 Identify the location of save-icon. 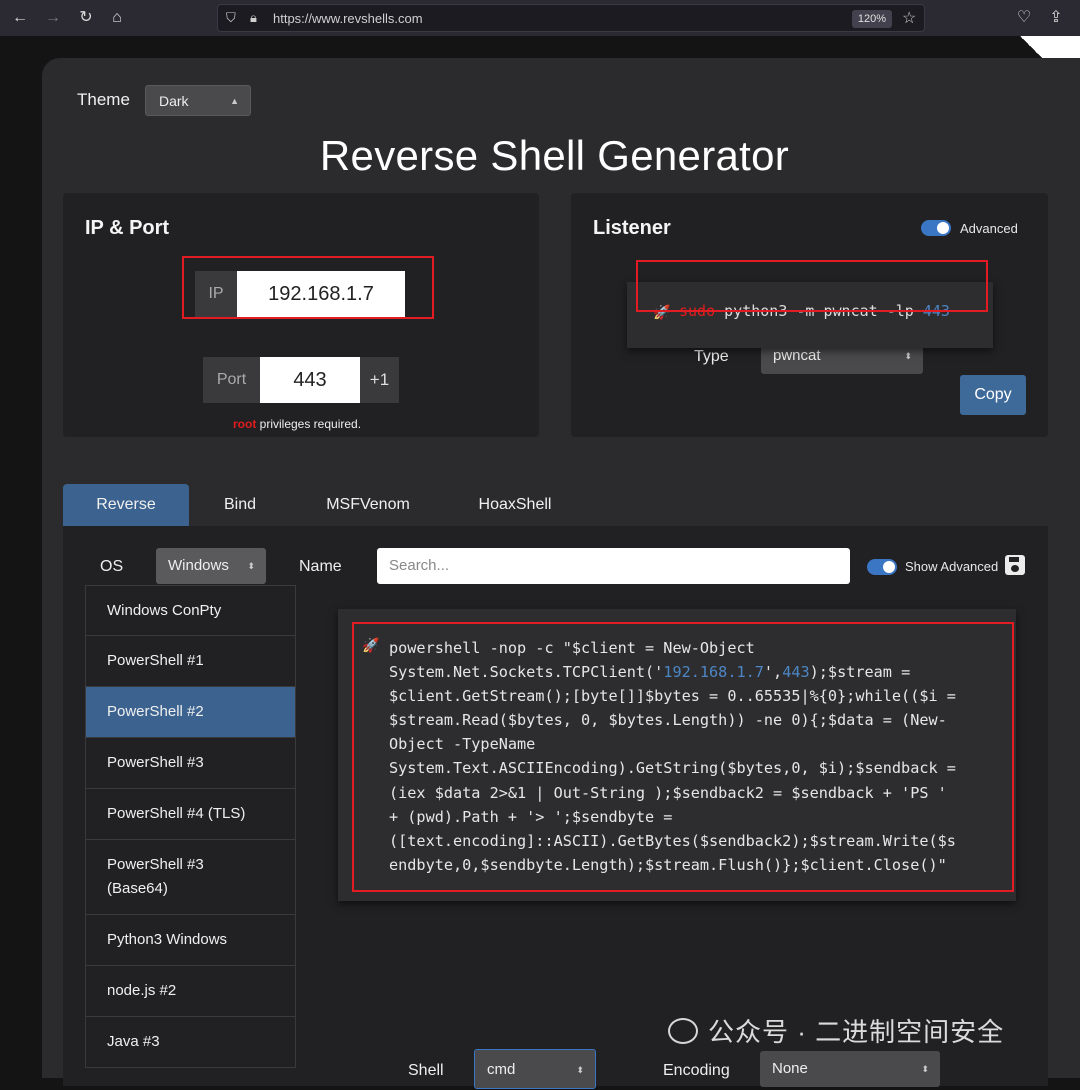
(1015, 565).